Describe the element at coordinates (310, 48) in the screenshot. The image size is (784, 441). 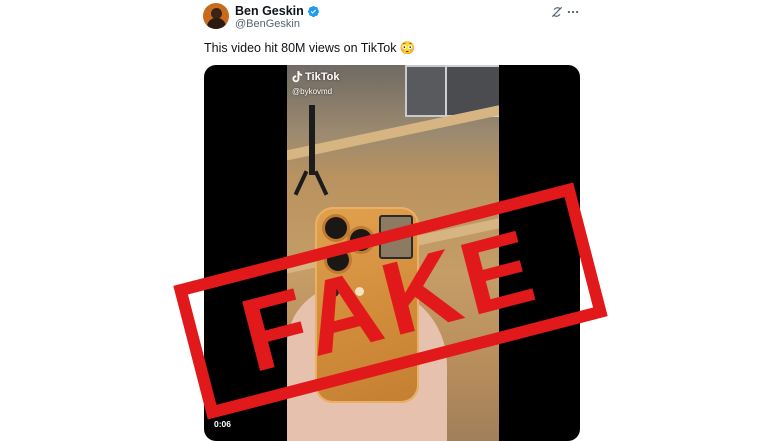
I see `tweet-text: This video hit 80M views on TikTok 😳` at that location.